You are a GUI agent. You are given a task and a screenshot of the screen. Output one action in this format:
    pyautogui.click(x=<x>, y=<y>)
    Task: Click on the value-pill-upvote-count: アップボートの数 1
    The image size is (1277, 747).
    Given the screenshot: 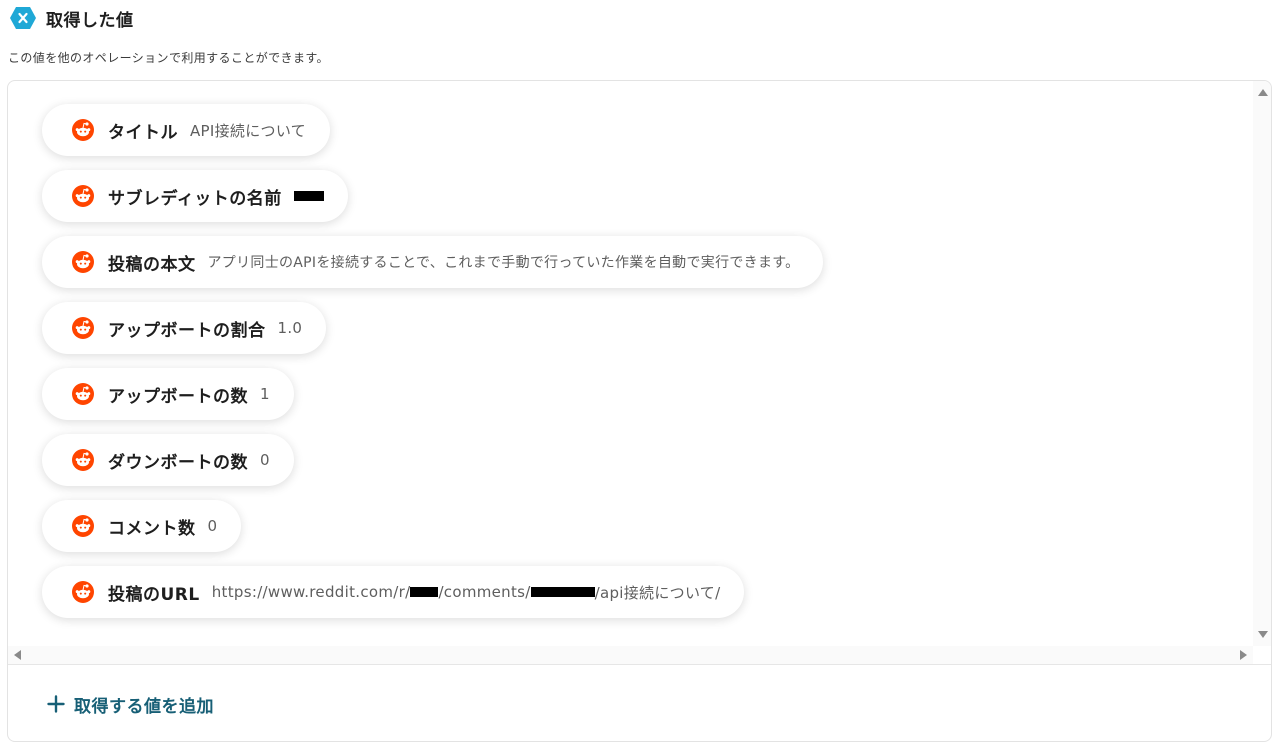 What is the action you would take?
    pyautogui.click(x=168, y=394)
    